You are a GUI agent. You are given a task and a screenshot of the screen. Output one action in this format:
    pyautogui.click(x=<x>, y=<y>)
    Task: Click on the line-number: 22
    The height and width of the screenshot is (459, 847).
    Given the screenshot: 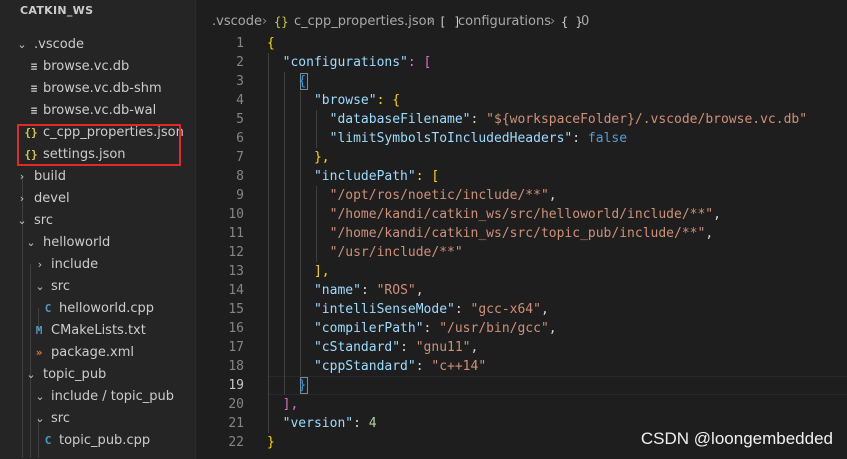 What is the action you would take?
    pyautogui.click(x=236, y=442)
    